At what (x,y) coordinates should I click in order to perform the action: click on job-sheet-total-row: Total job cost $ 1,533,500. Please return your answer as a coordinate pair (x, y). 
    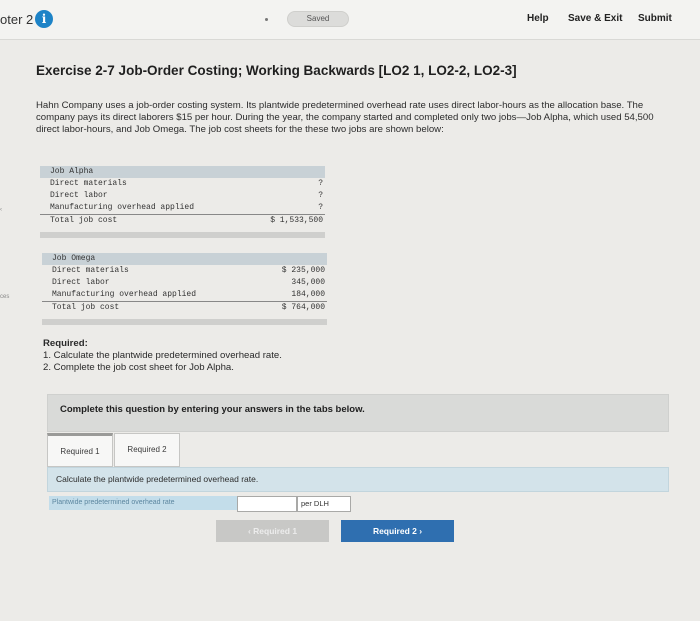
    Looking at the image, I should click on (182, 220).